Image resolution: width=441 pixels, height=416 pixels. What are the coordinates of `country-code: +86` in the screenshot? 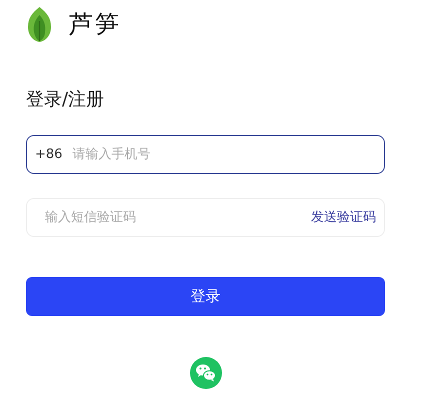 It's located at (48, 155).